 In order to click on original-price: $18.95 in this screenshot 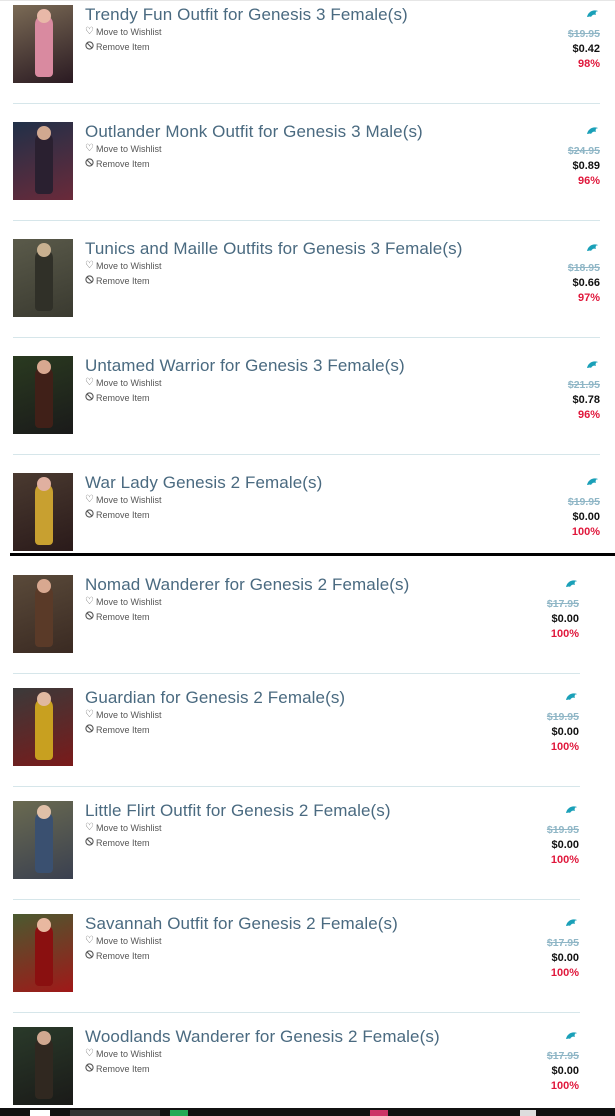, I will do `click(583, 268)`.